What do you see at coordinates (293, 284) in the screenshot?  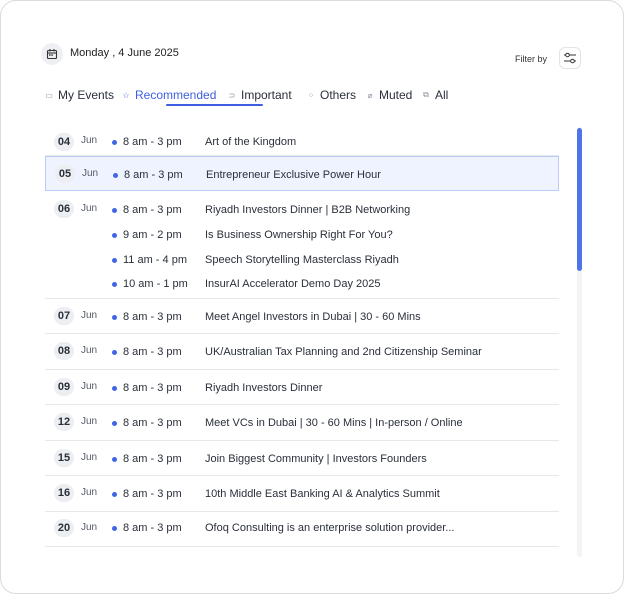 I see `event-title: InsurAI Accelerator Demo Day 2025` at bounding box center [293, 284].